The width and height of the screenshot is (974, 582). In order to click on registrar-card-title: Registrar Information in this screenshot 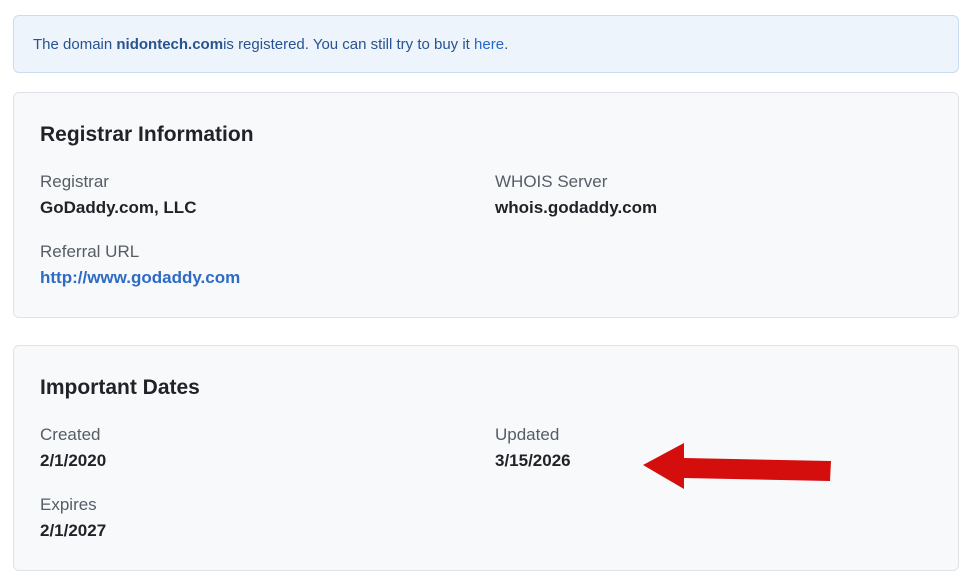, I will do `click(147, 134)`.